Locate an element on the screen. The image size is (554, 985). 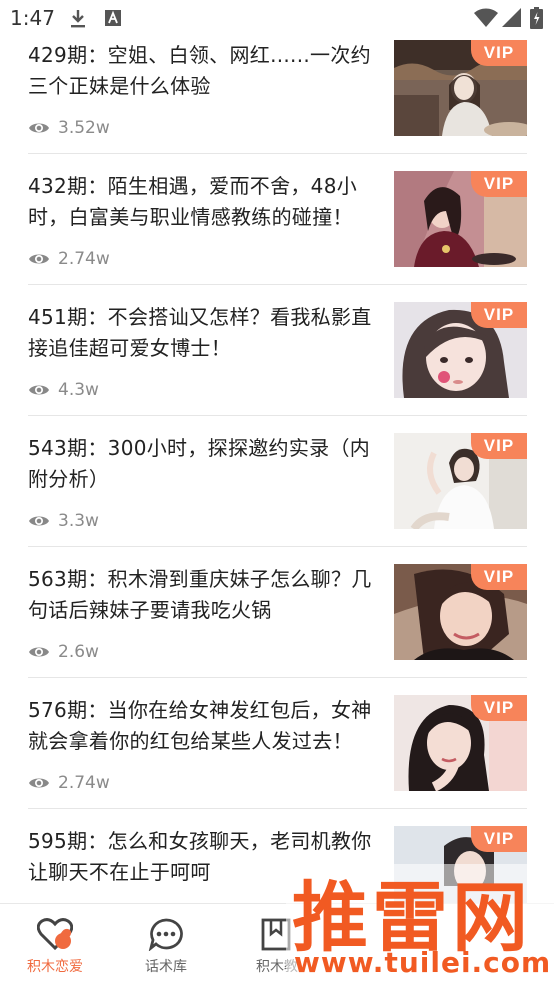
chat-bubble-icon is located at coordinates (165, 934).